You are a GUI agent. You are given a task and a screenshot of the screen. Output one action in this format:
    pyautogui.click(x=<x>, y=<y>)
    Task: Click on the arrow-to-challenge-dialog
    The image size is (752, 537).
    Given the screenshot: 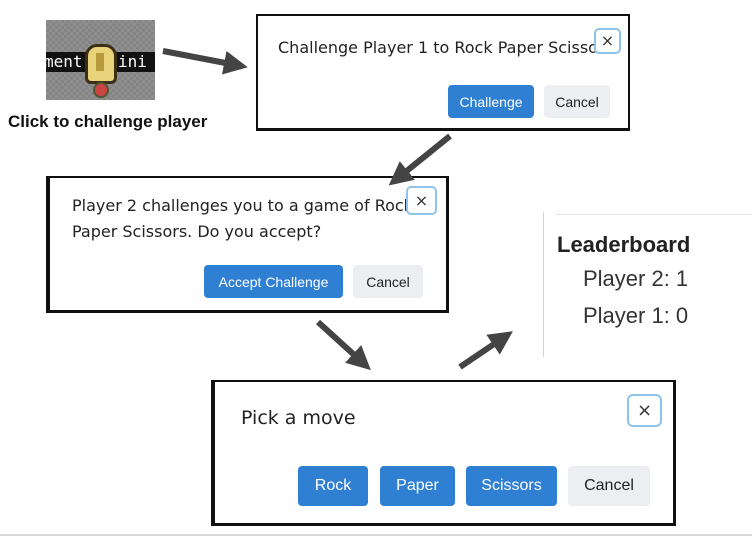 What is the action you would take?
    pyautogui.click(x=205, y=61)
    